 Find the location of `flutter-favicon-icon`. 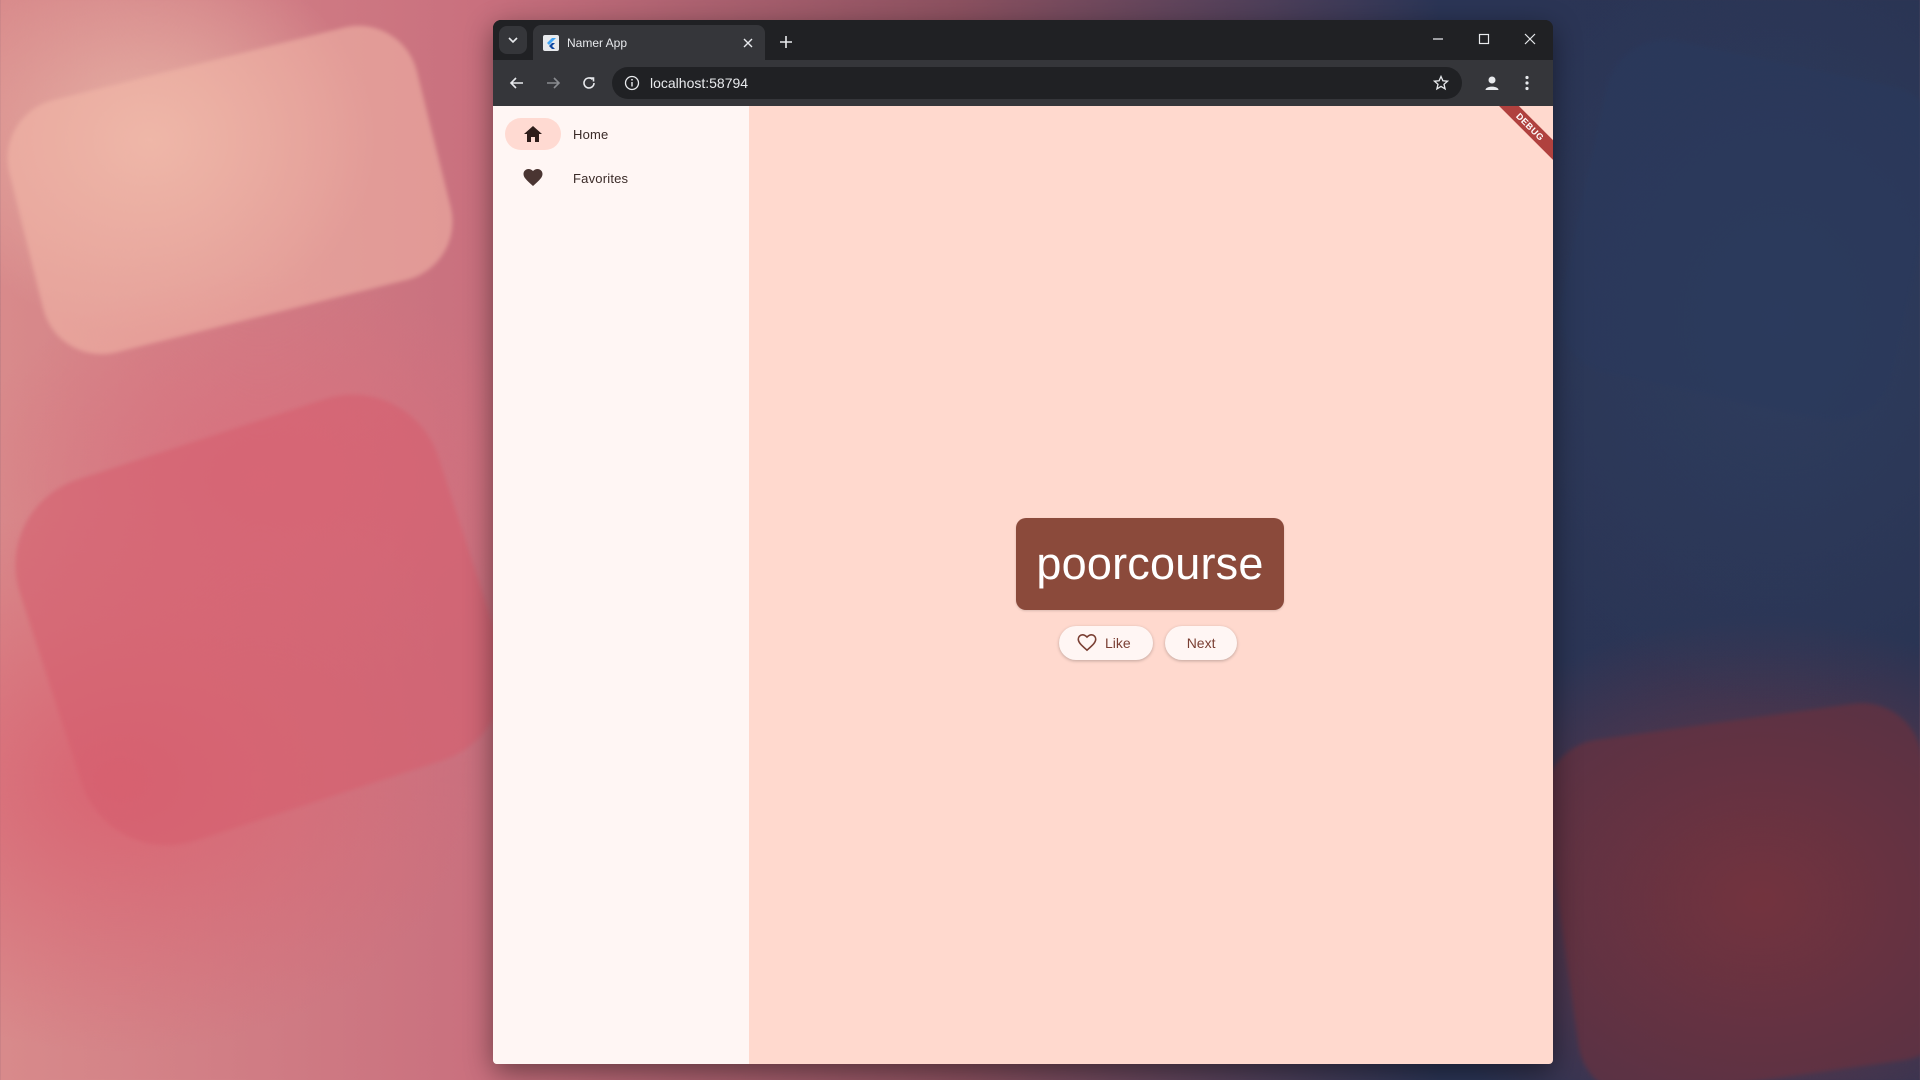

flutter-favicon-icon is located at coordinates (551, 42).